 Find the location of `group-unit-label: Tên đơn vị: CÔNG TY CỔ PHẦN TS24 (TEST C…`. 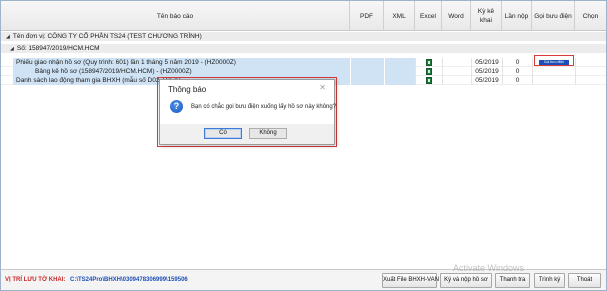

group-unit-label: Tên đơn vị: CÔNG TY CỔ PHẦN TS24 (TEST C… is located at coordinates (107, 36).